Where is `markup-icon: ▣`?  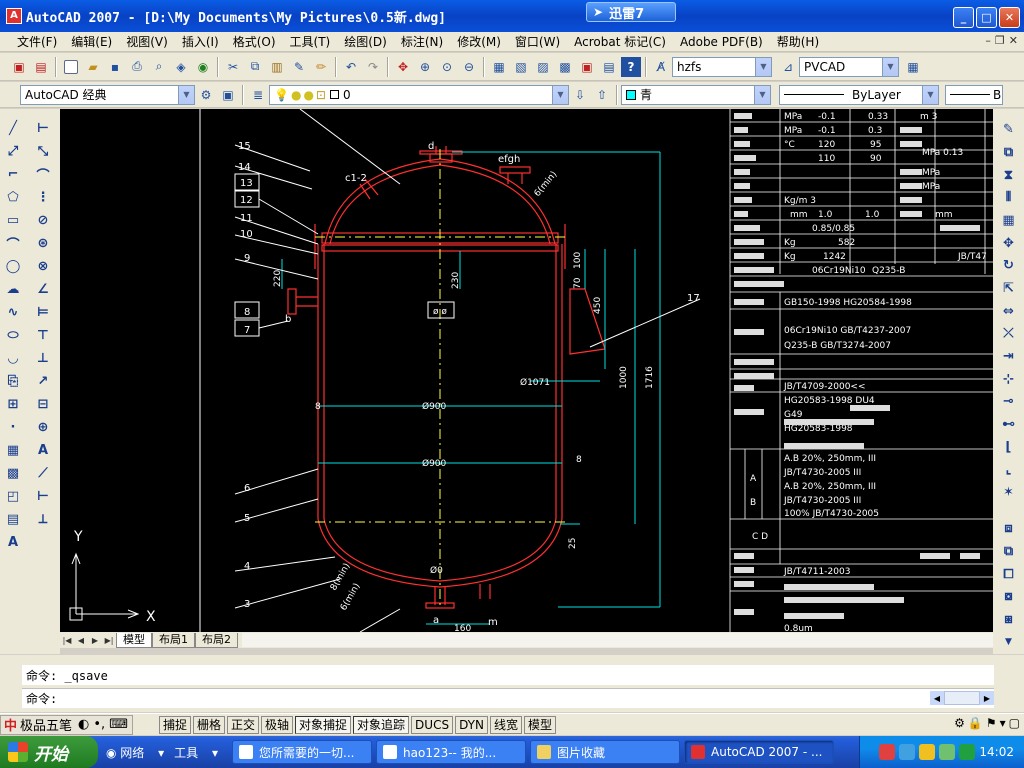 markup-icon: ▣ is located at coordinates (587, 67).